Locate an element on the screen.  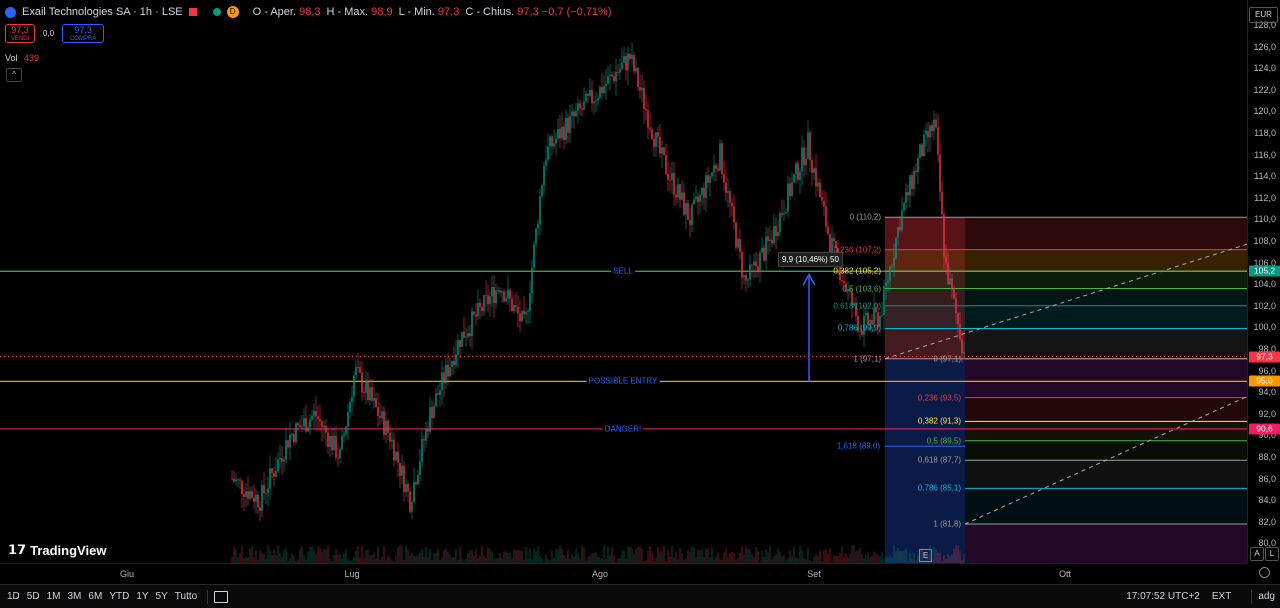
range-button-tutto: Tutto is located at coordinates (186, 596).